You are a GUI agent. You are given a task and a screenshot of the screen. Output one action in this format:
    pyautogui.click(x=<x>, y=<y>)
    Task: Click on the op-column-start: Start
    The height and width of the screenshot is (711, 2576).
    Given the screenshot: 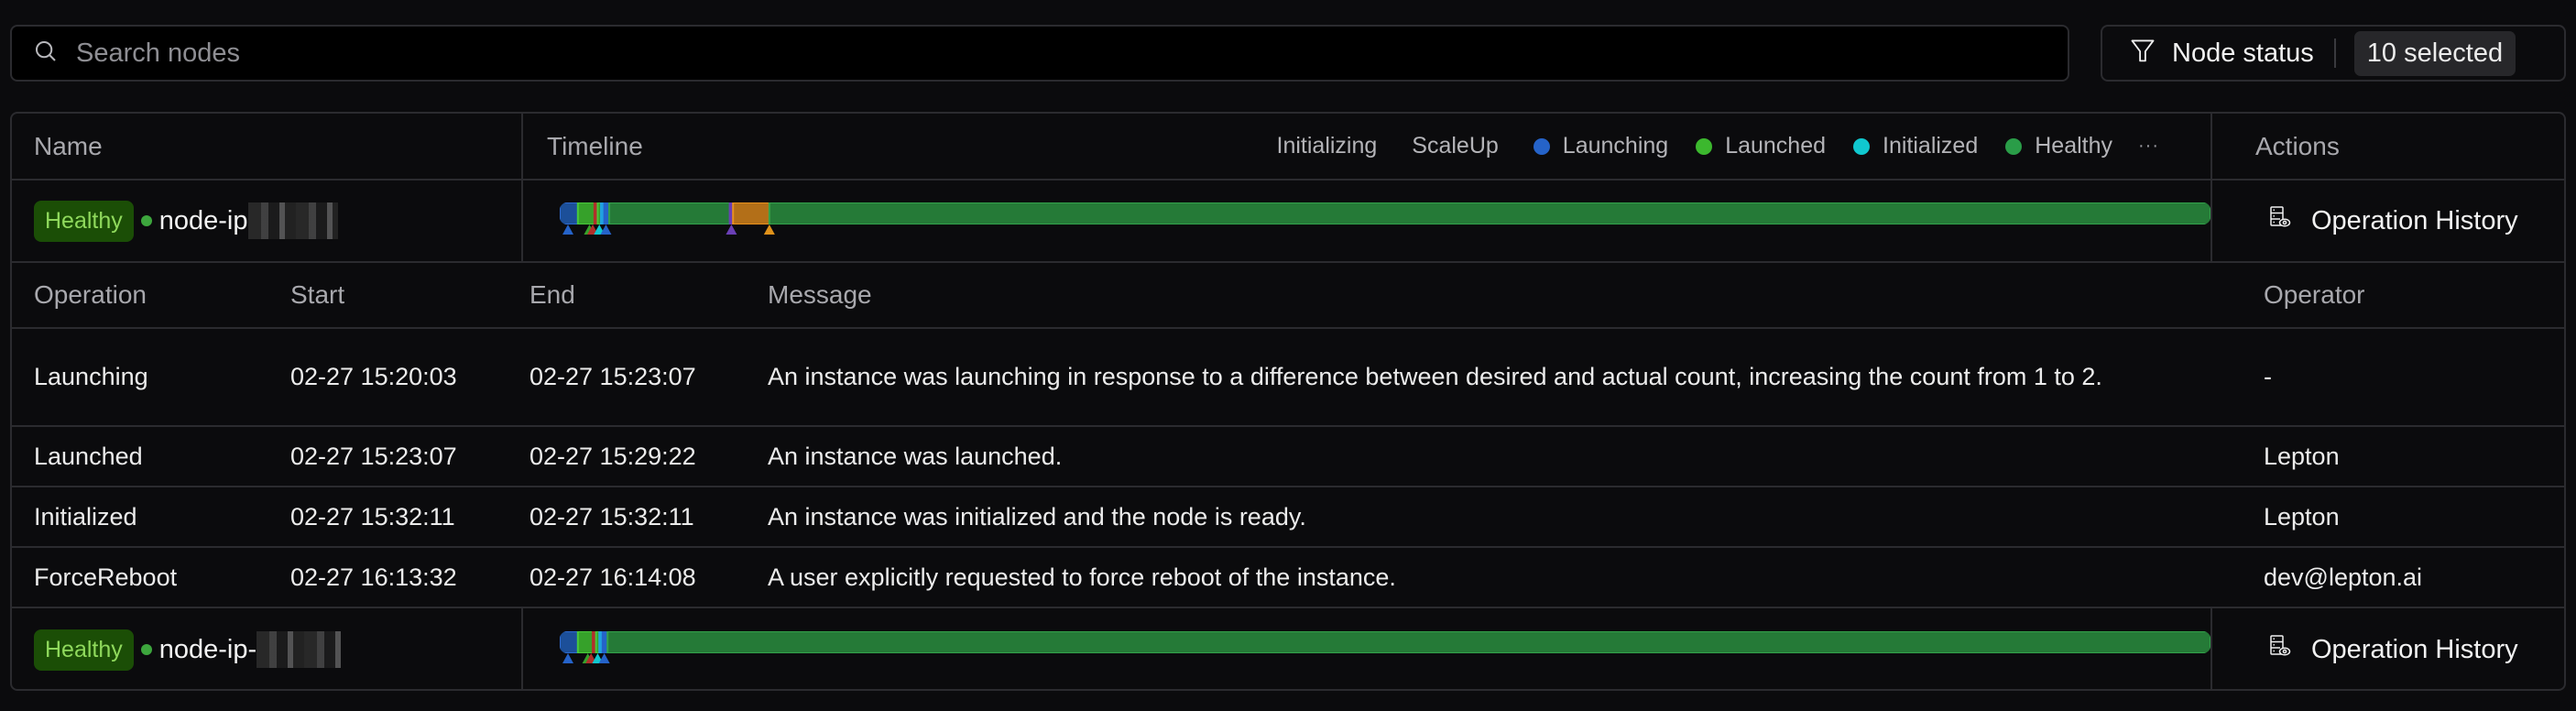 What is the action you would take?
    pyautogui.click(x=318, y=294)
    